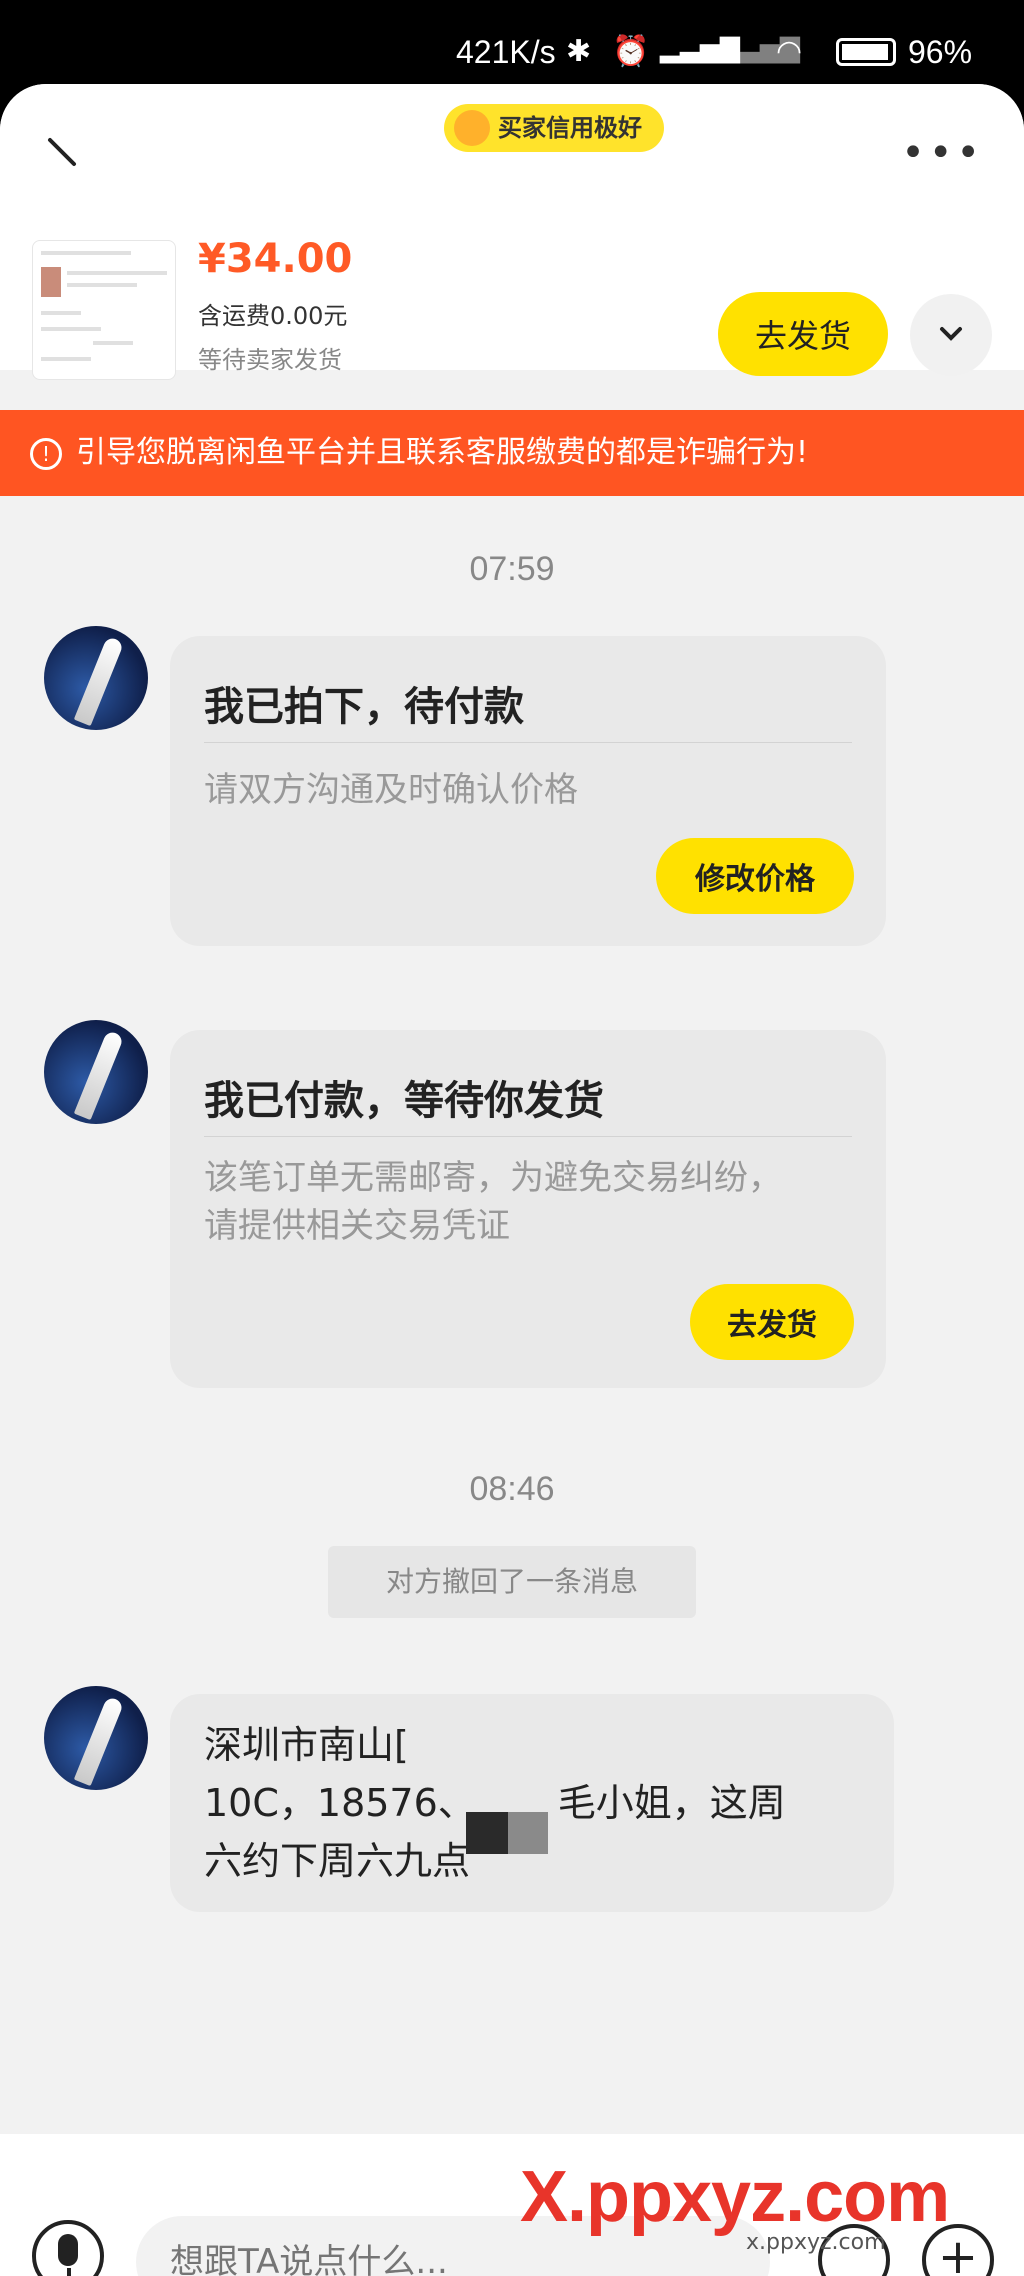  Describe the element at coordinates (357, 1226) in the screenshot. I see `card-description-line: 请提供相关交易凭证` at that location.